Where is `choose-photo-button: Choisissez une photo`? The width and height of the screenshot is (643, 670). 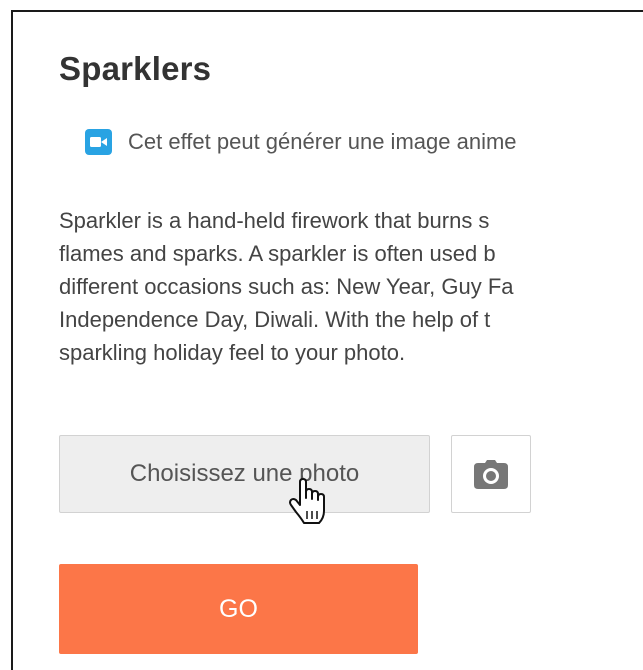
choose-photo-button: Choisissez une photo is located at coordinates (244, 474).